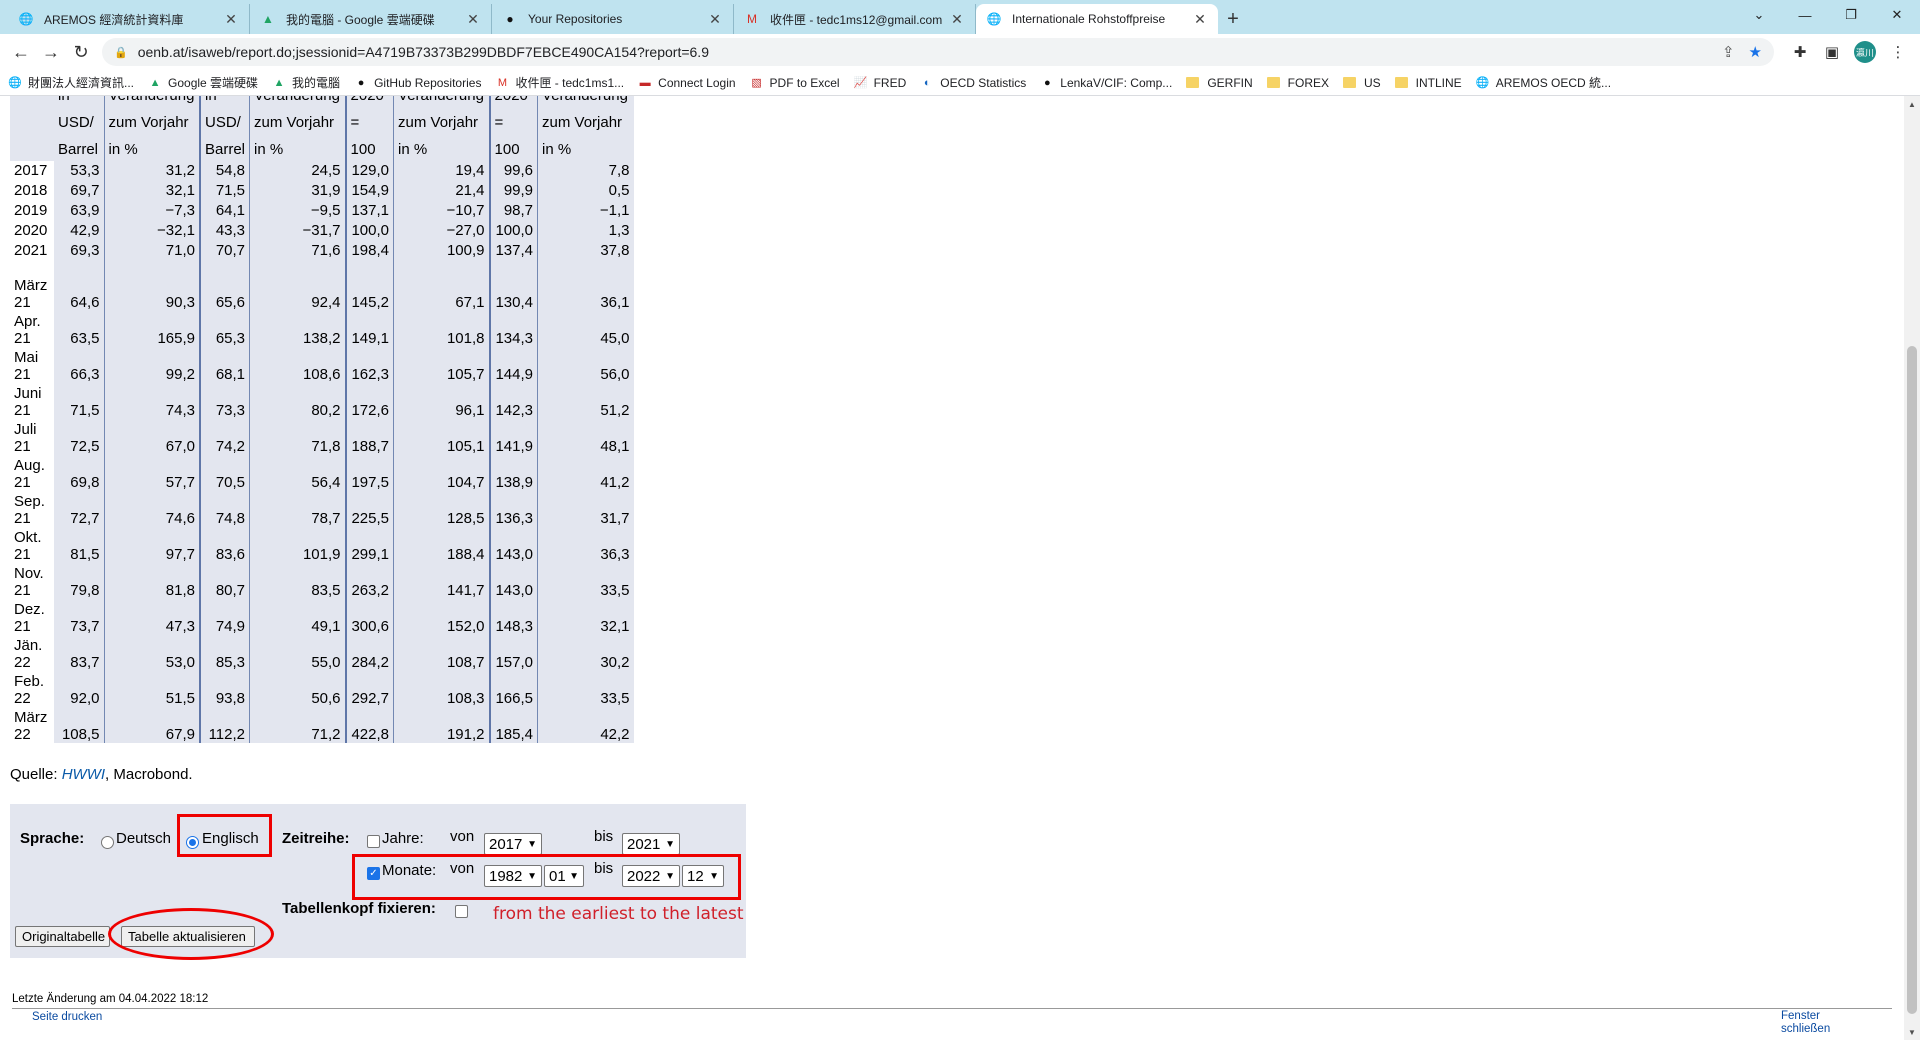 The height and width of the screenshot is (1040, 1920). I want to click on tab-1: 🌐 AREMOS 經濟統計資料庫 ✕, so click(129, 19).